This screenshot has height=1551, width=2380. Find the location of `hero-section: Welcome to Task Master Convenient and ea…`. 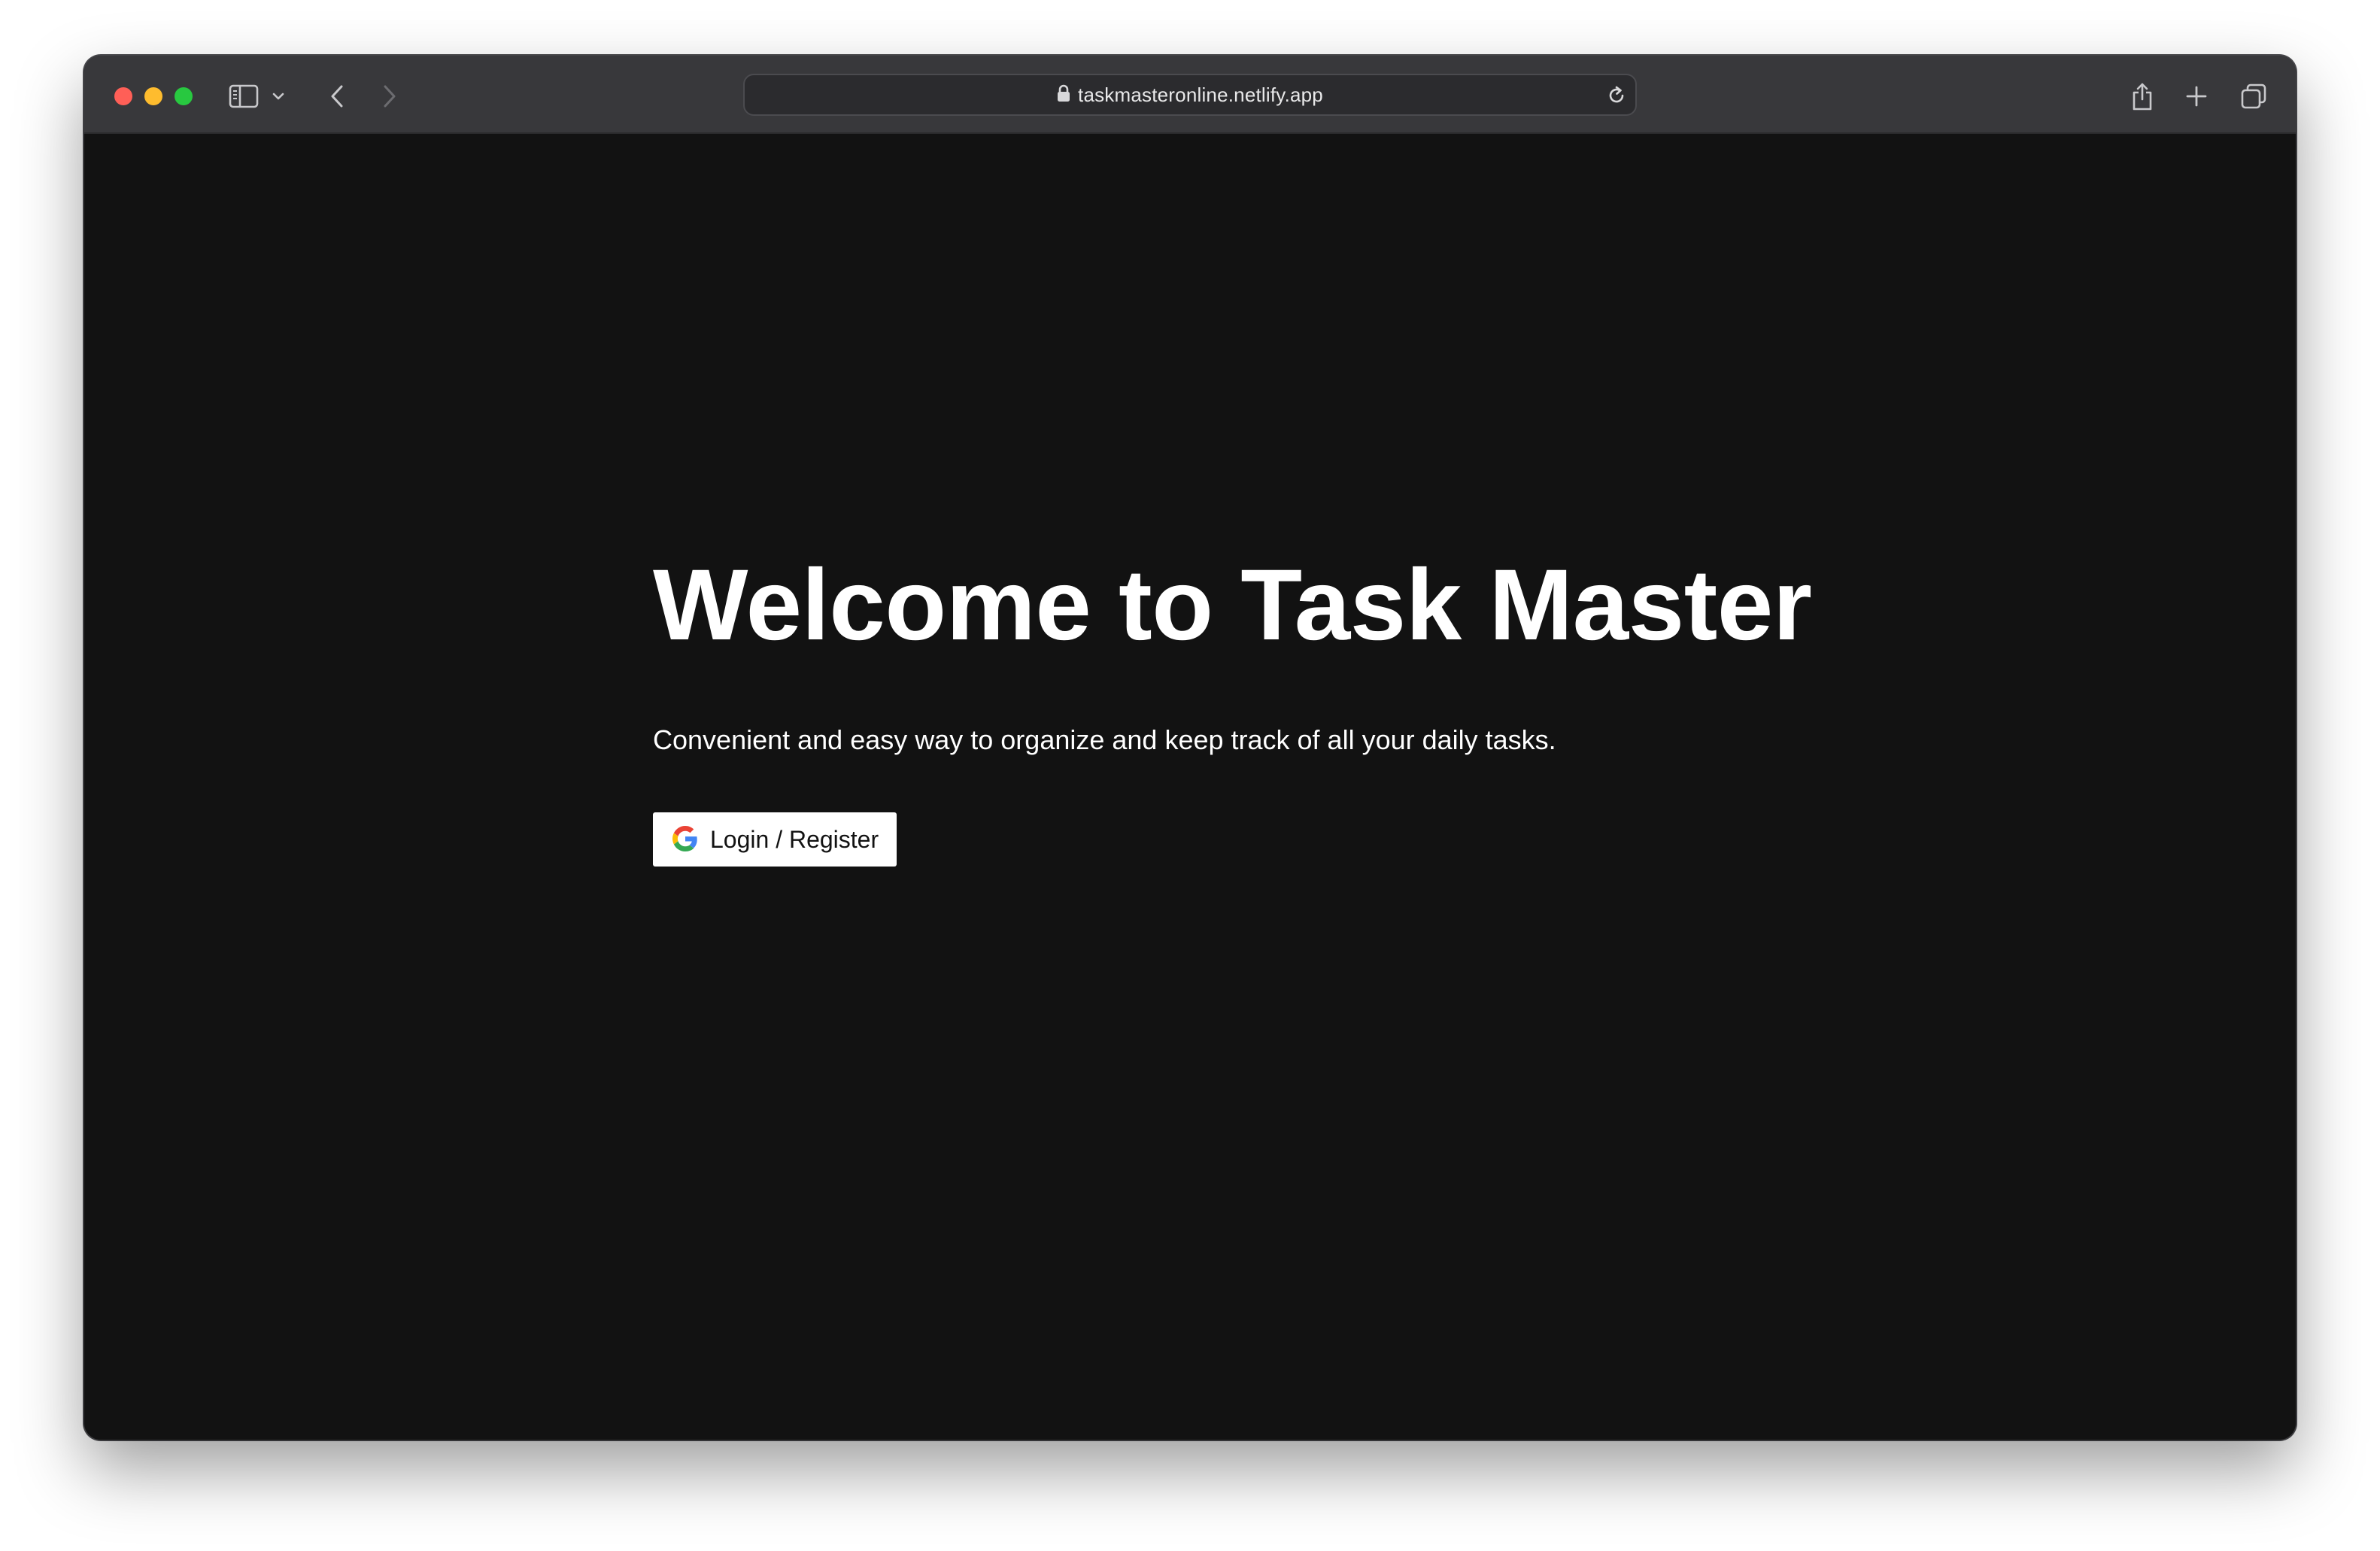

hero-section: Welcome to Task Master Convenient and ea… is located at coordinates (1254, 708).